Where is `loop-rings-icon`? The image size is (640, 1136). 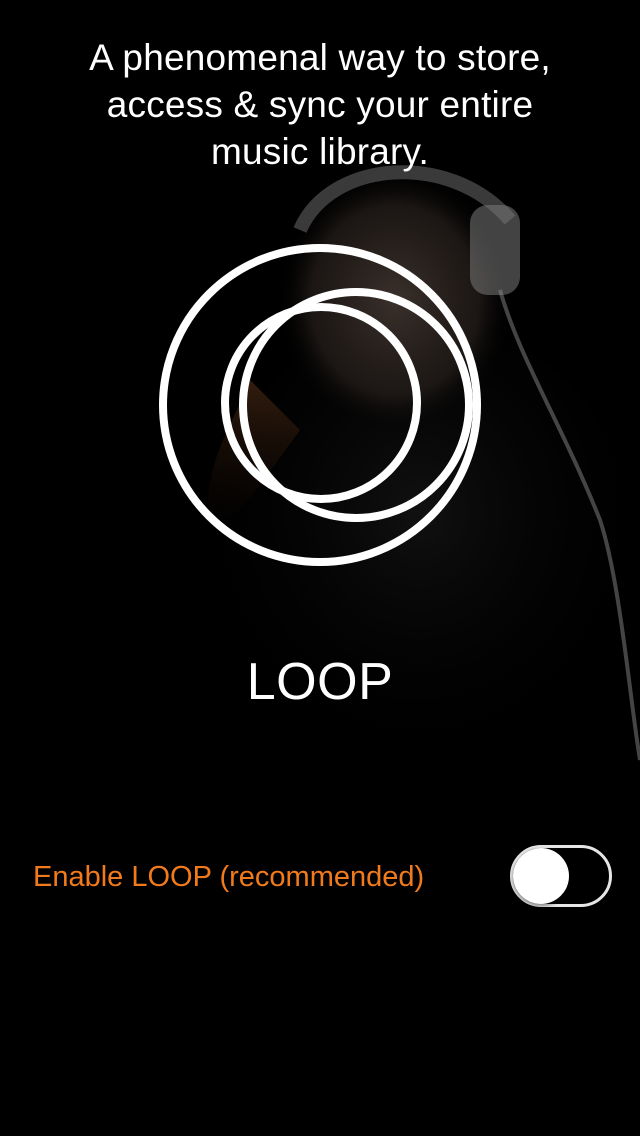 loop-rings-icon is located at coordinates (320, 405).